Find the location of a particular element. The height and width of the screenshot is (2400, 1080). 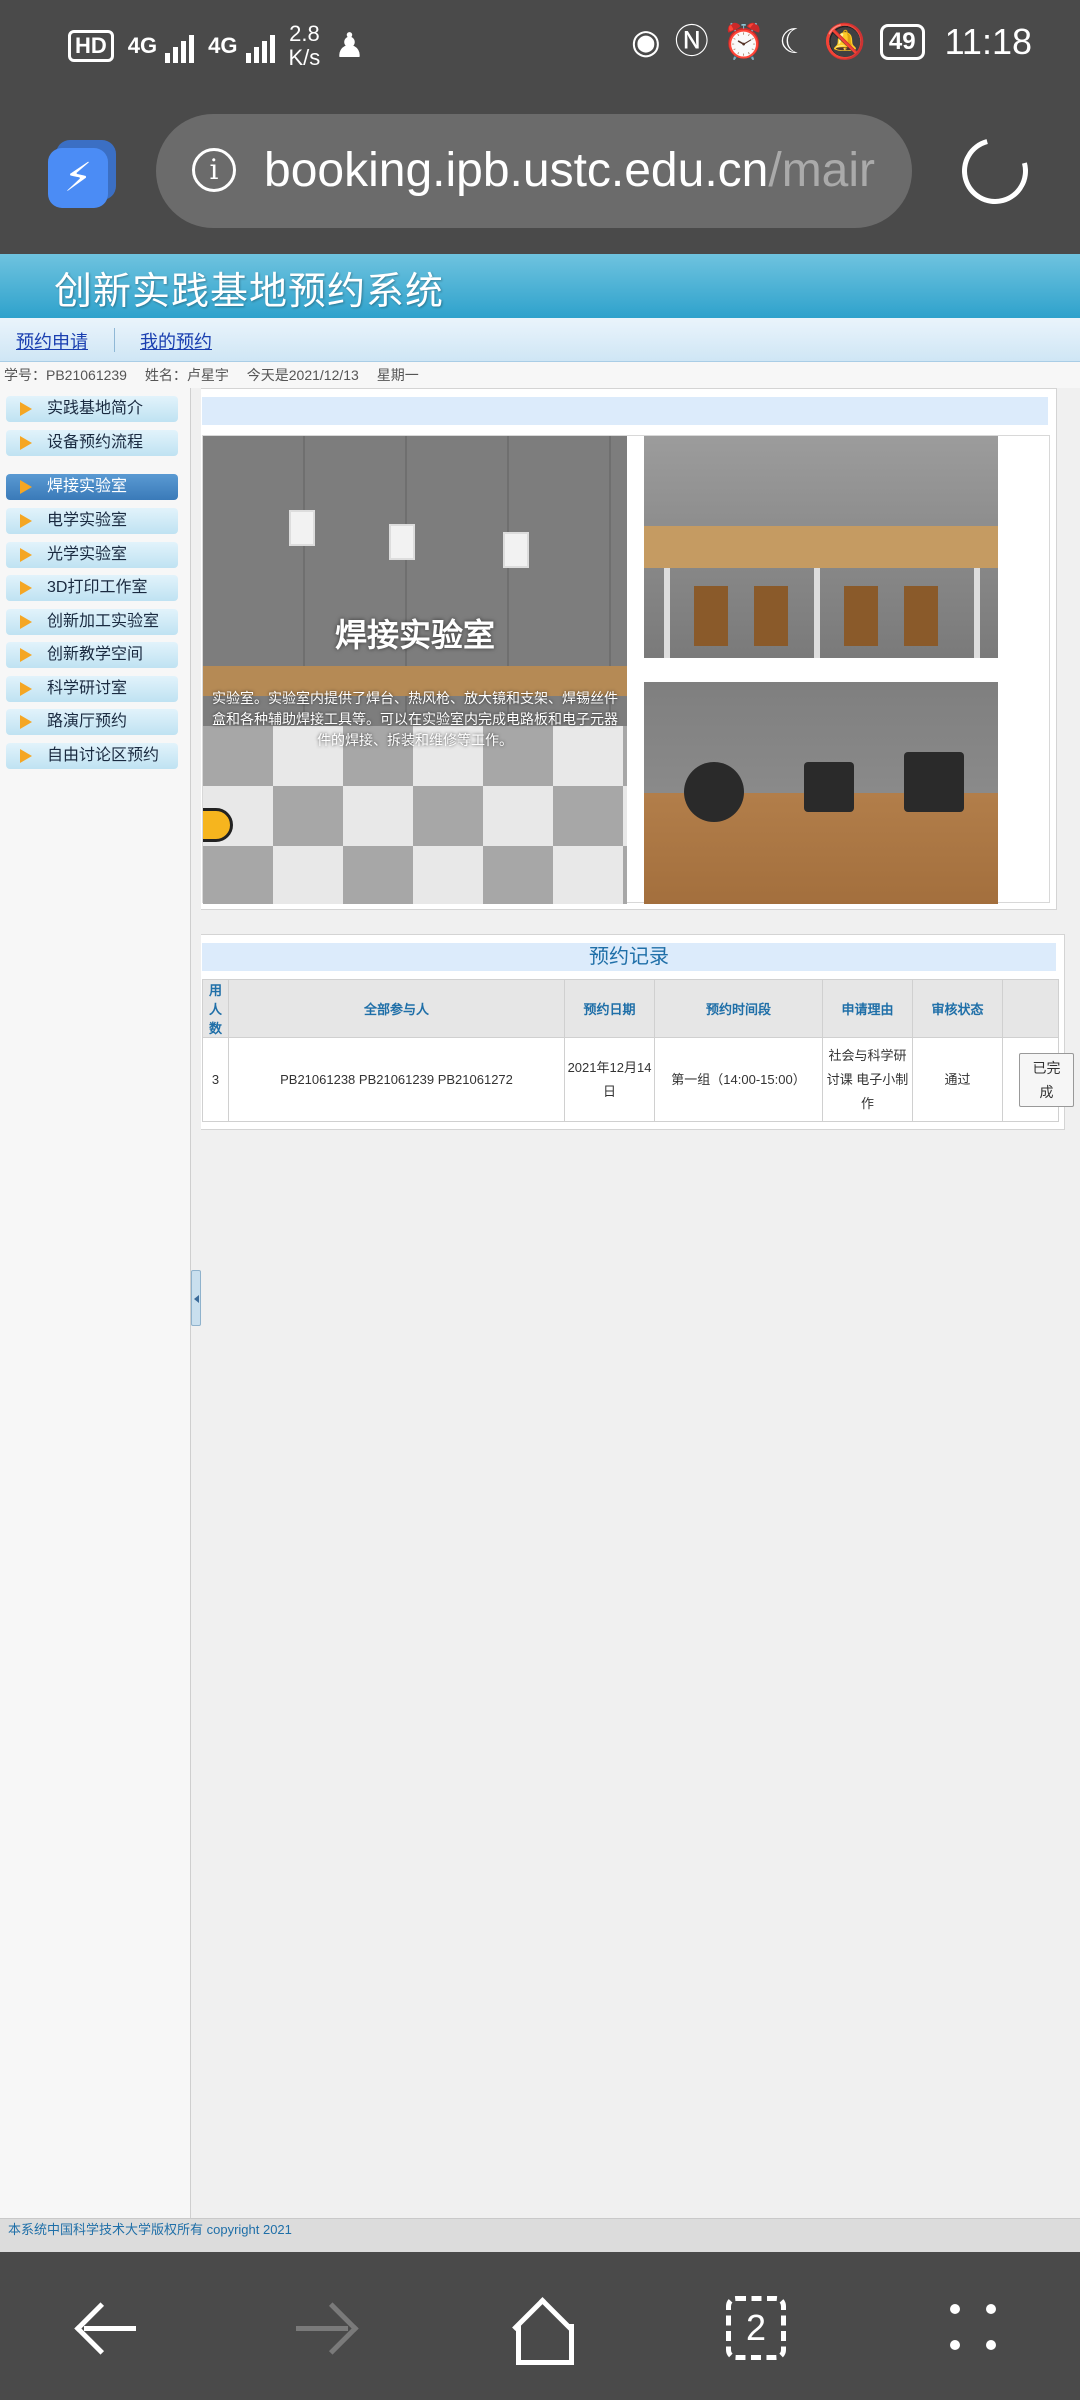

sidebar-item-welding-lab: 焊接实验室 is located at coordinates (92, 487).